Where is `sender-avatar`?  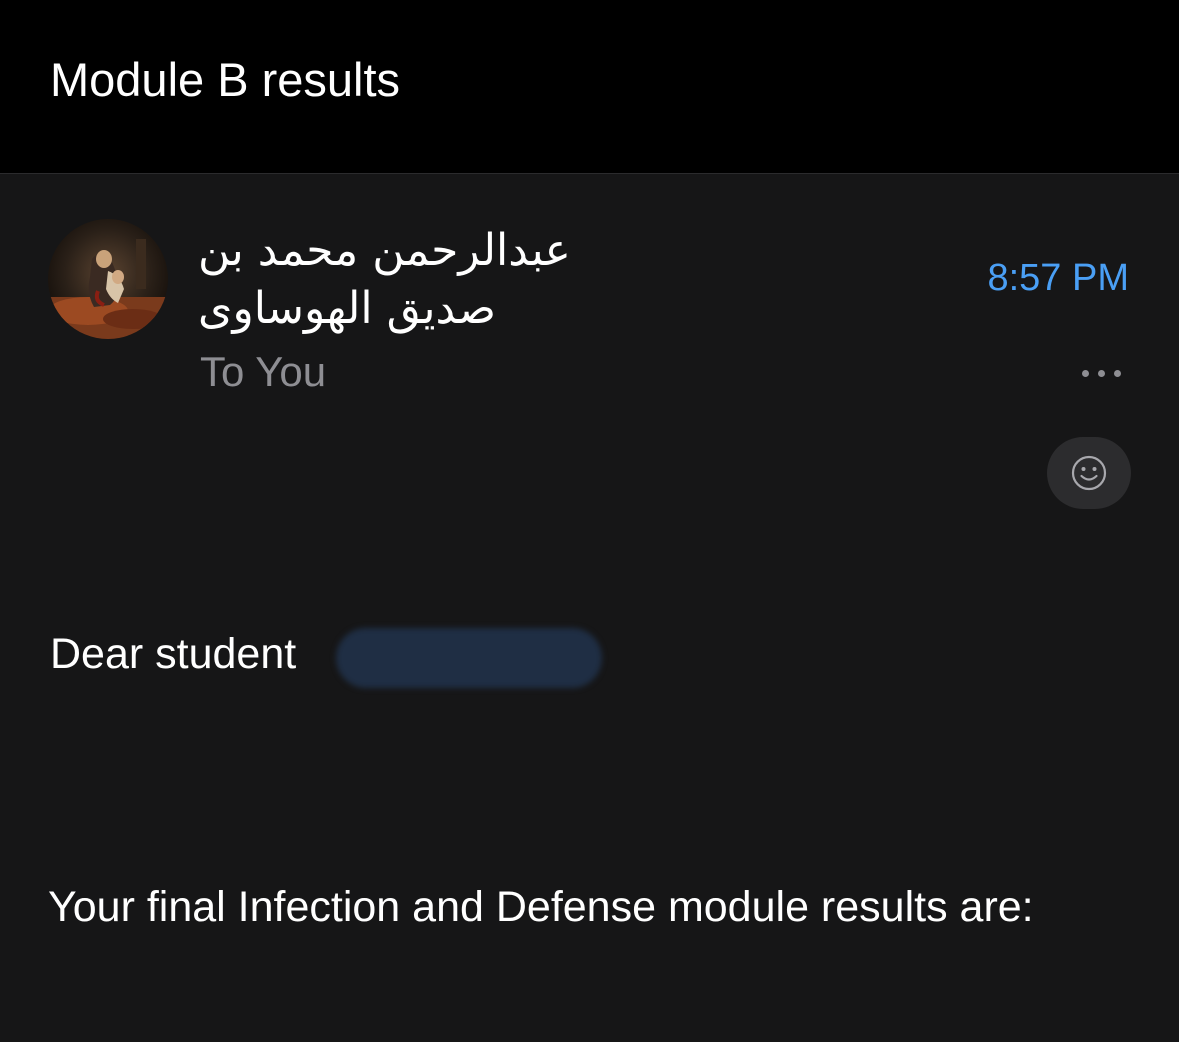 sender-avatar is located at coordinates (108, 279).